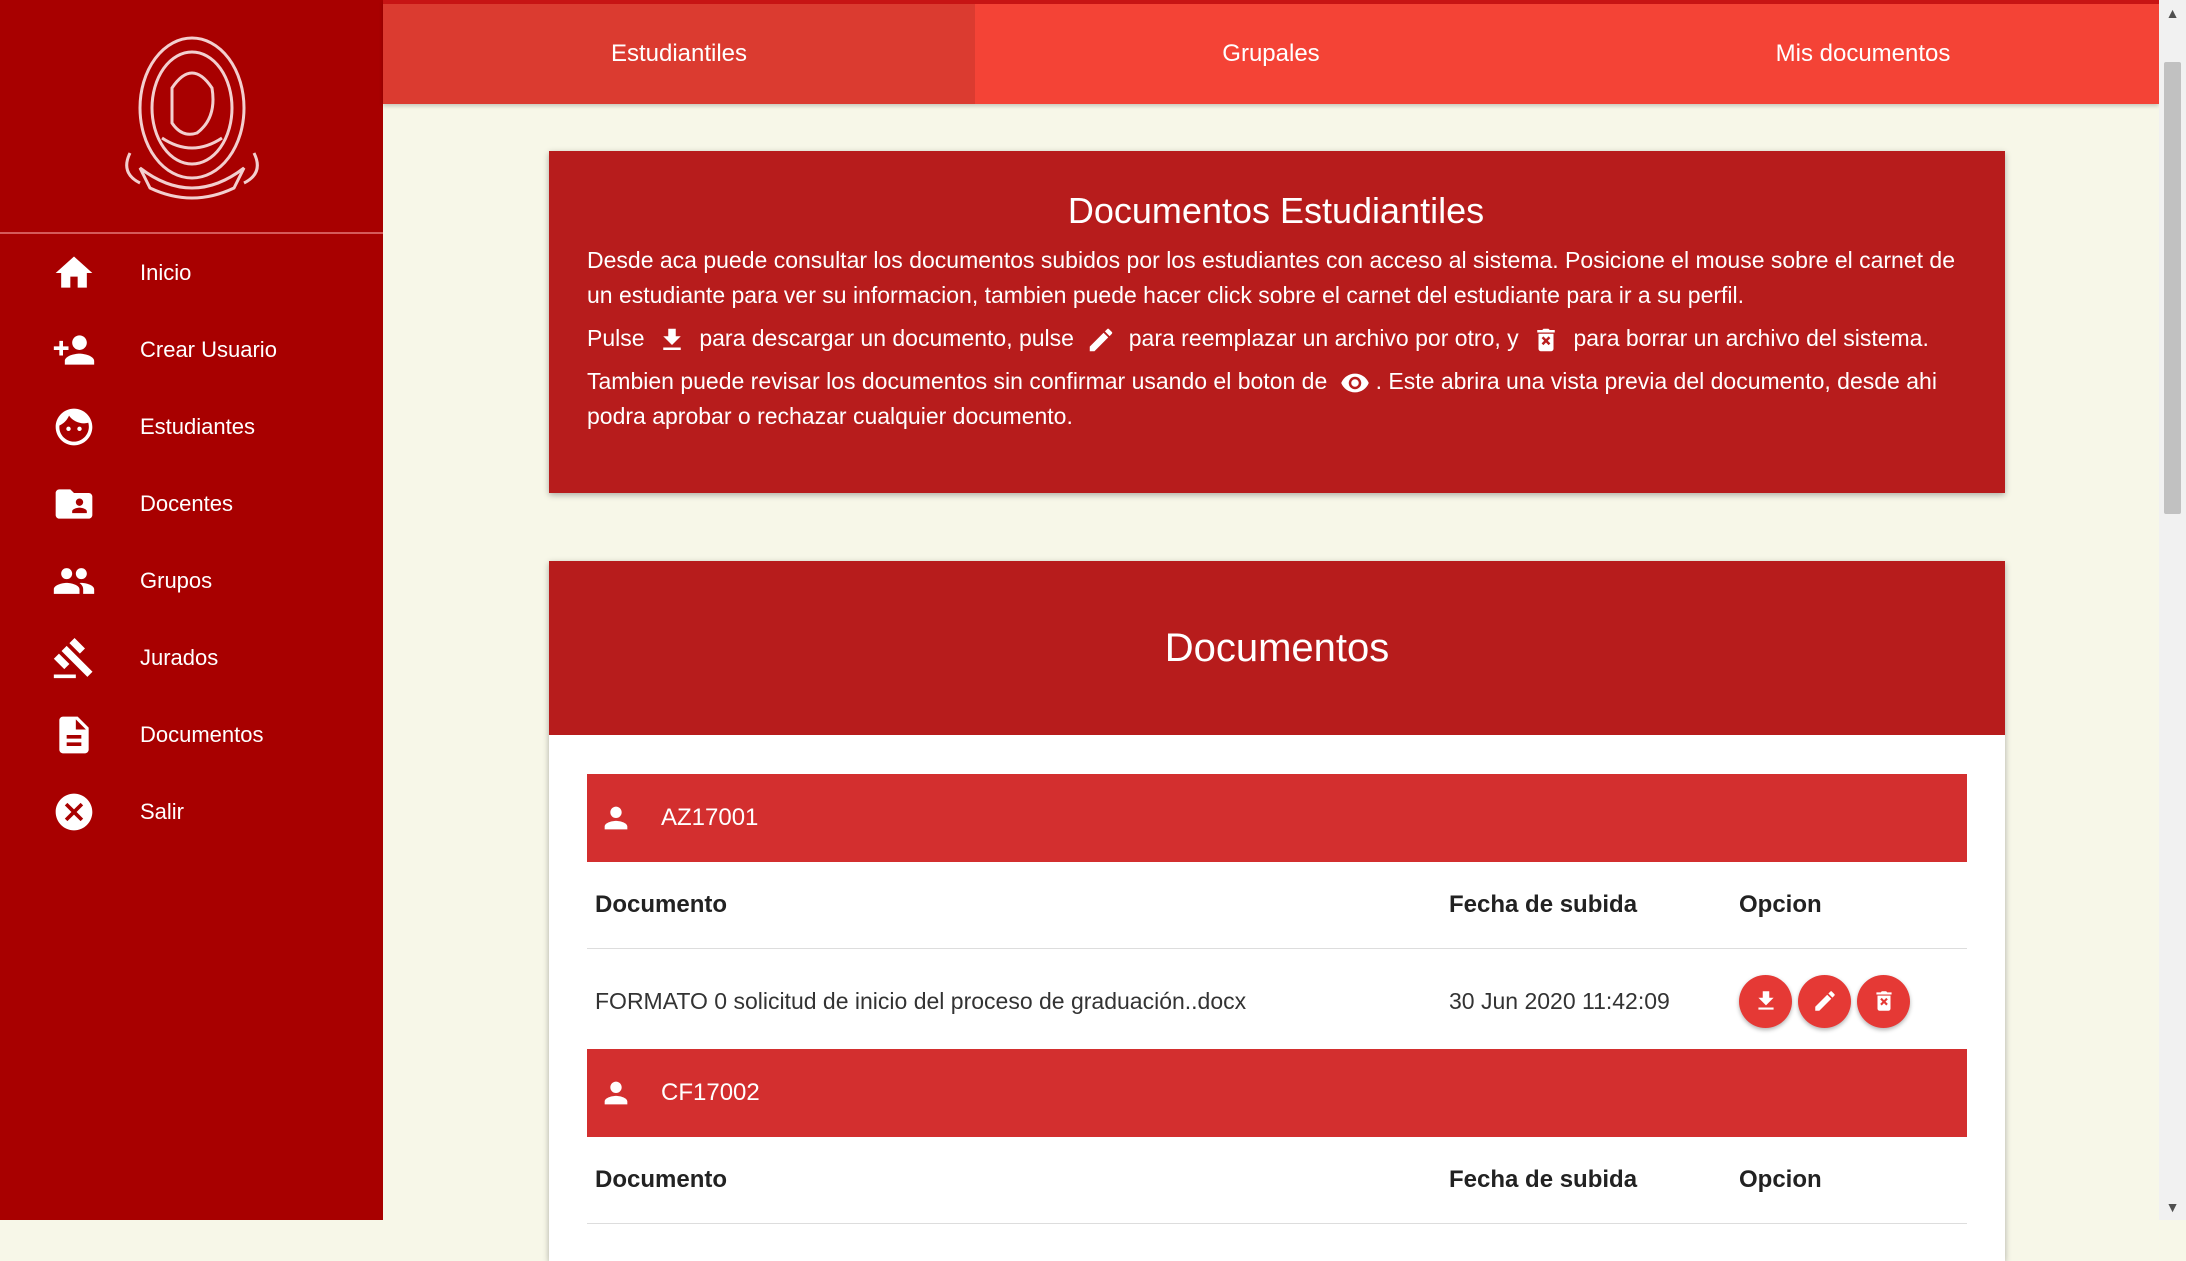 The width and height of the screenshot is (2186, 1261). I want to click on student-carnet-bar: AZ17001, so click(1277, 818).